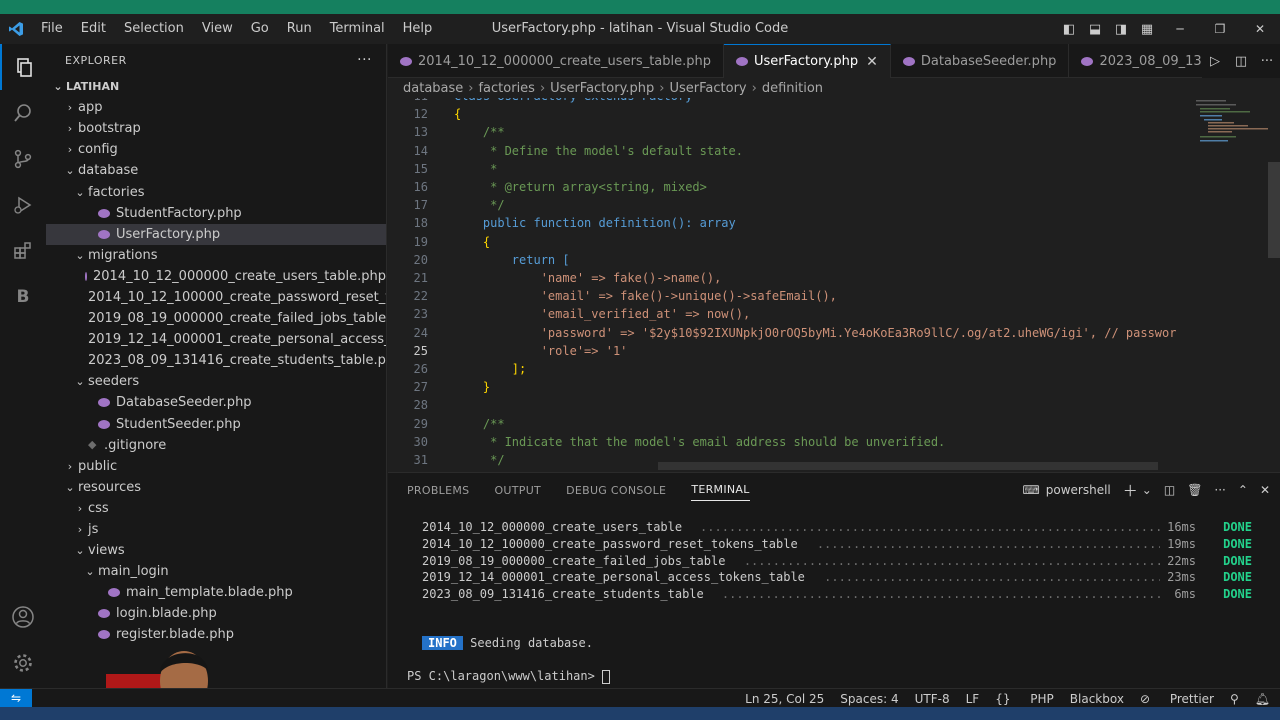  I want to click on panel-tab-debug-console: DEBUG CONSOLE, so click(616, 490).